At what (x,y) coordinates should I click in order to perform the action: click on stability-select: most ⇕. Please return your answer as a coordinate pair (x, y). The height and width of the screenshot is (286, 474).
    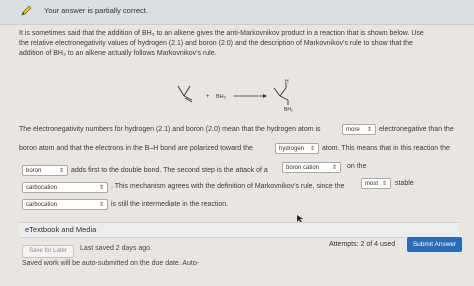
    Looking at the image, I should click on (376, 183).